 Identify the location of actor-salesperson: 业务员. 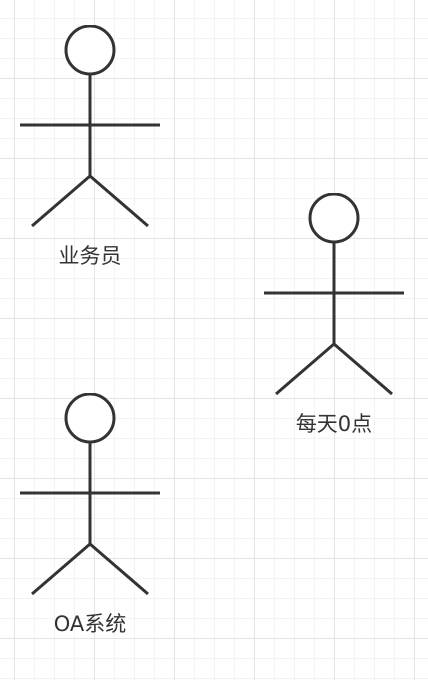
(90, 150).